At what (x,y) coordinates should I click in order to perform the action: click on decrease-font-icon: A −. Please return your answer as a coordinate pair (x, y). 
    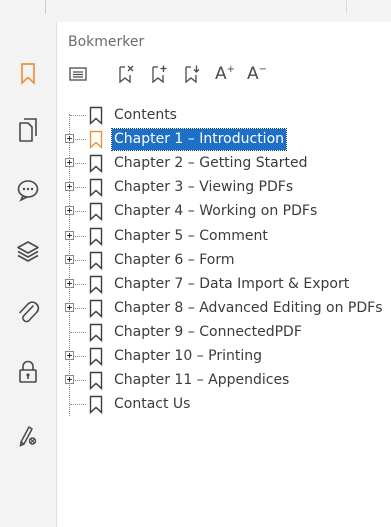
    Looking at the image, I should click on (257, 74).